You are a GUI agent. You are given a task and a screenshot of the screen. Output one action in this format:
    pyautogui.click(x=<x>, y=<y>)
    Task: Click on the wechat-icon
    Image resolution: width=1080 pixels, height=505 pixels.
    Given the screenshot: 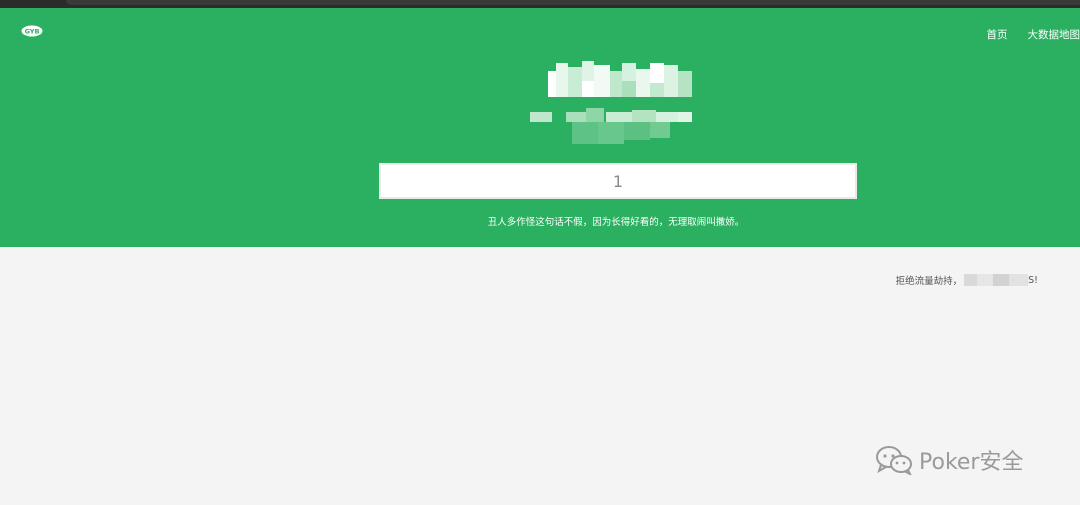 What is the action you would take?
    pyautogui.click(x=894, y=460)
    